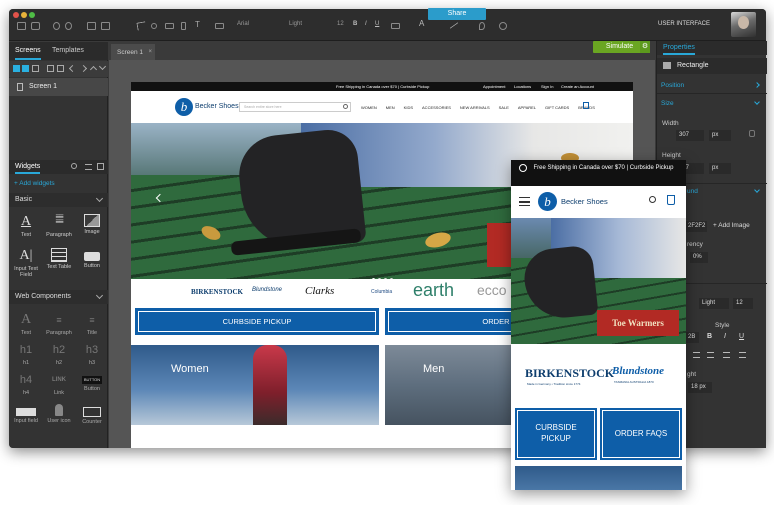 Image resolution: width=774 pixels, height=505 pixels. Describe the element at coordinates (584, 201) in the screenshot. I see `mobile-brand-name: Becker Shoes` at that location.